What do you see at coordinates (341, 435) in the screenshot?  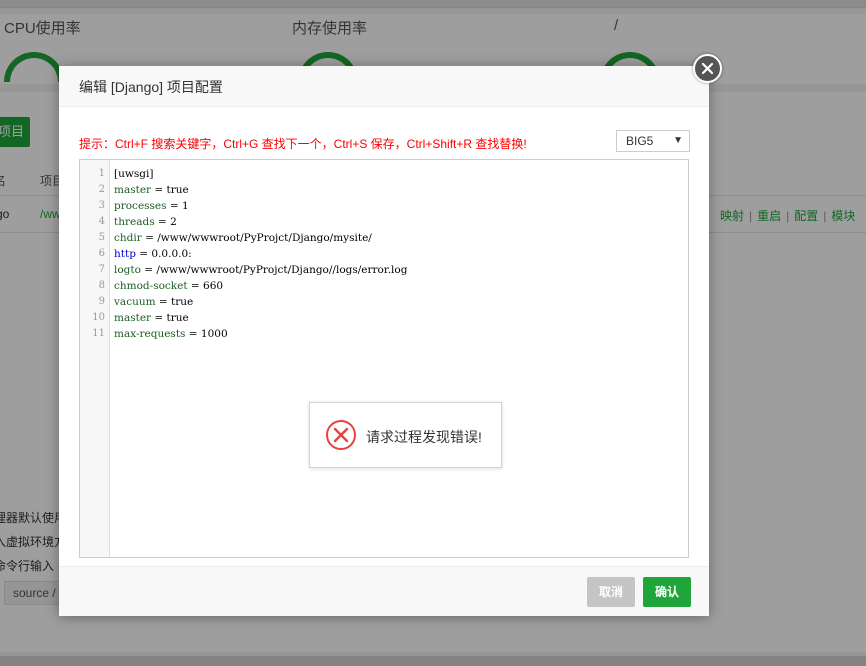 I see `error-circle-icon` at bounding box center [341, 435].